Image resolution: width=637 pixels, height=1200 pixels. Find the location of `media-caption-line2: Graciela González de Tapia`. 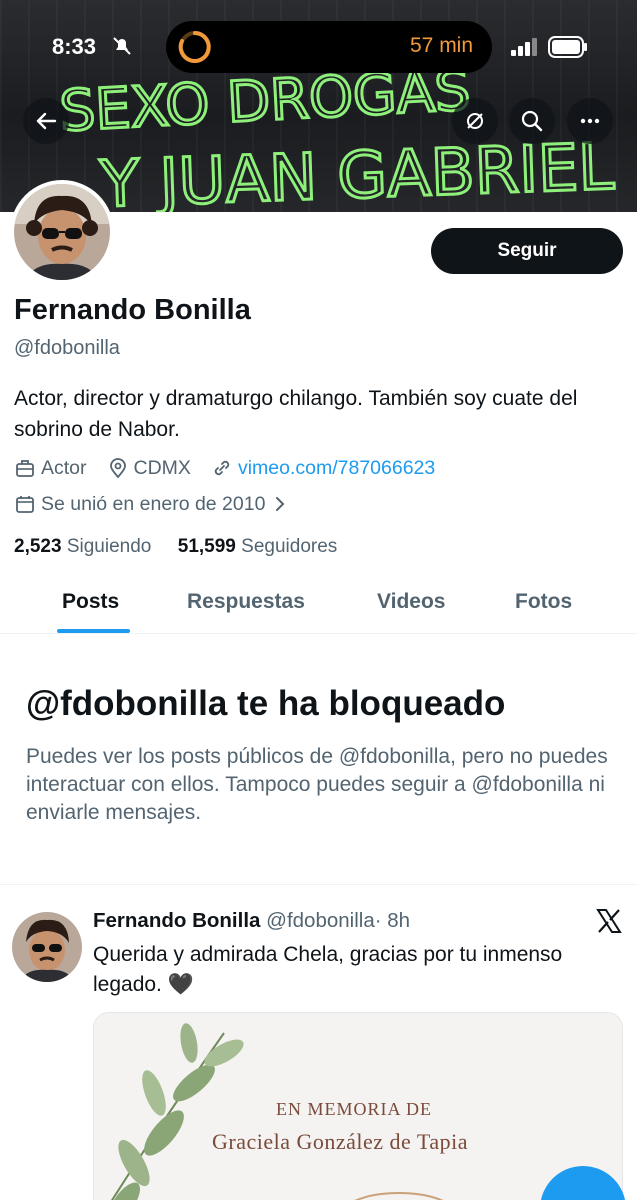

media-caption-line2: Graciela González de Tapia is located at coordinates (340, 1141).